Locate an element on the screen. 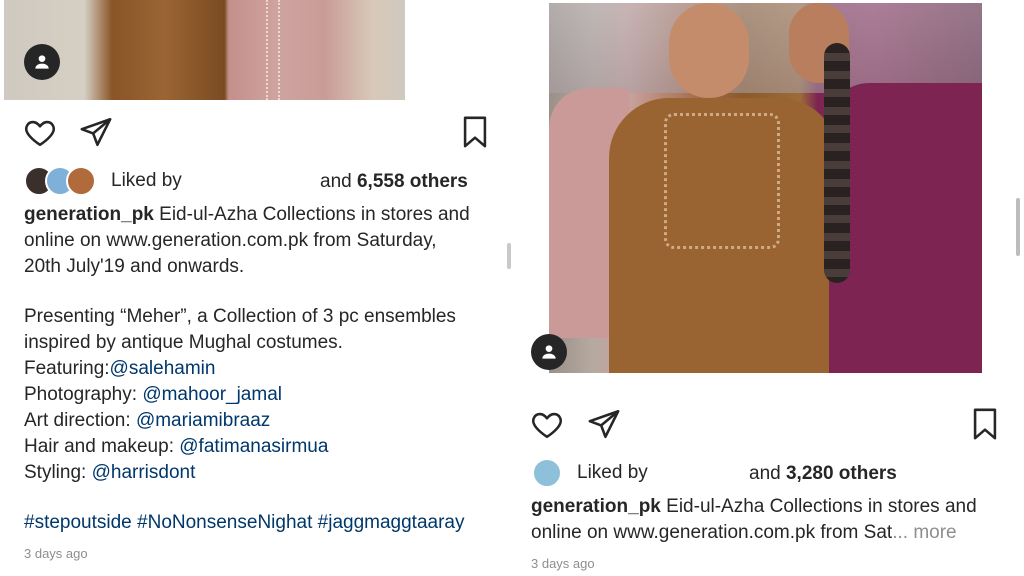 This screenshot has height=576, width=1024. credit-label: Styling: is located at coordinates (58, 472).